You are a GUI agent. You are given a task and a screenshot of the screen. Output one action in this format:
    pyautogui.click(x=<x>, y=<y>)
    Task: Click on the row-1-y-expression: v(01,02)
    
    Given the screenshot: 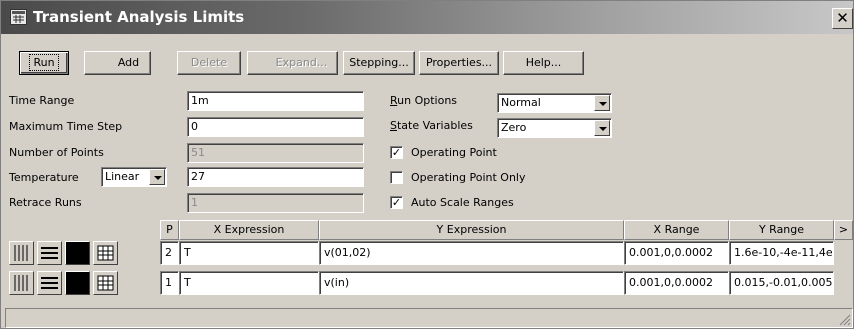 What is the action you would take?
    pyautogui.click(x=471, y=253)
    